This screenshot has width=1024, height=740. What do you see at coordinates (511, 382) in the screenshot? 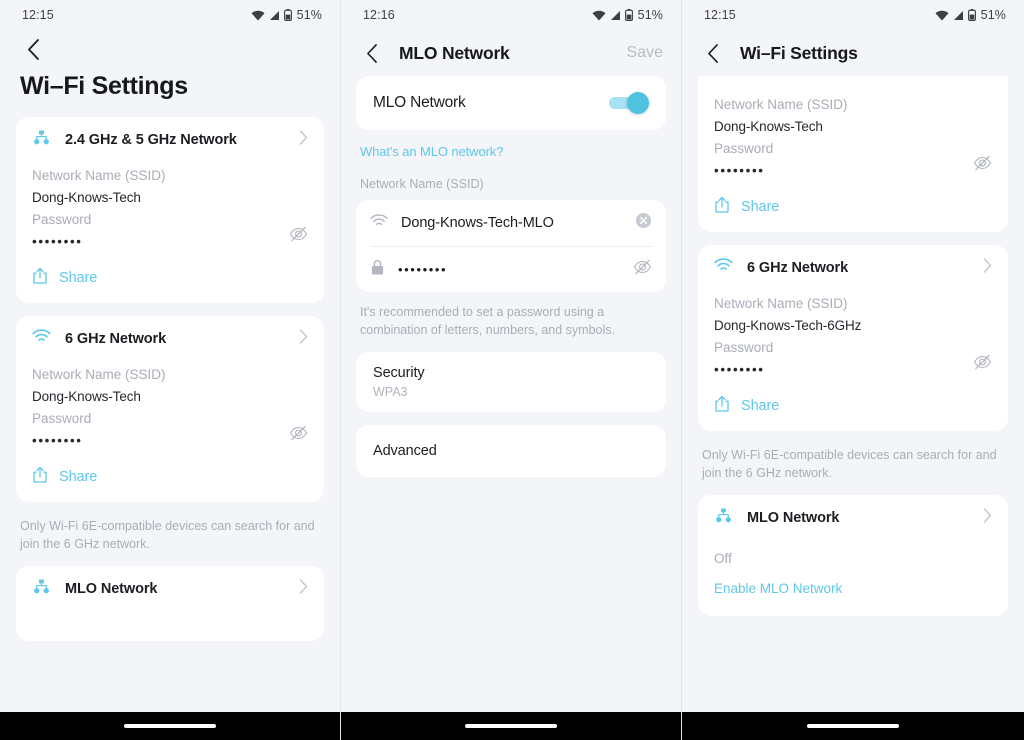
I see `security-row: Security WPA3` at bounding box center [511, 382].